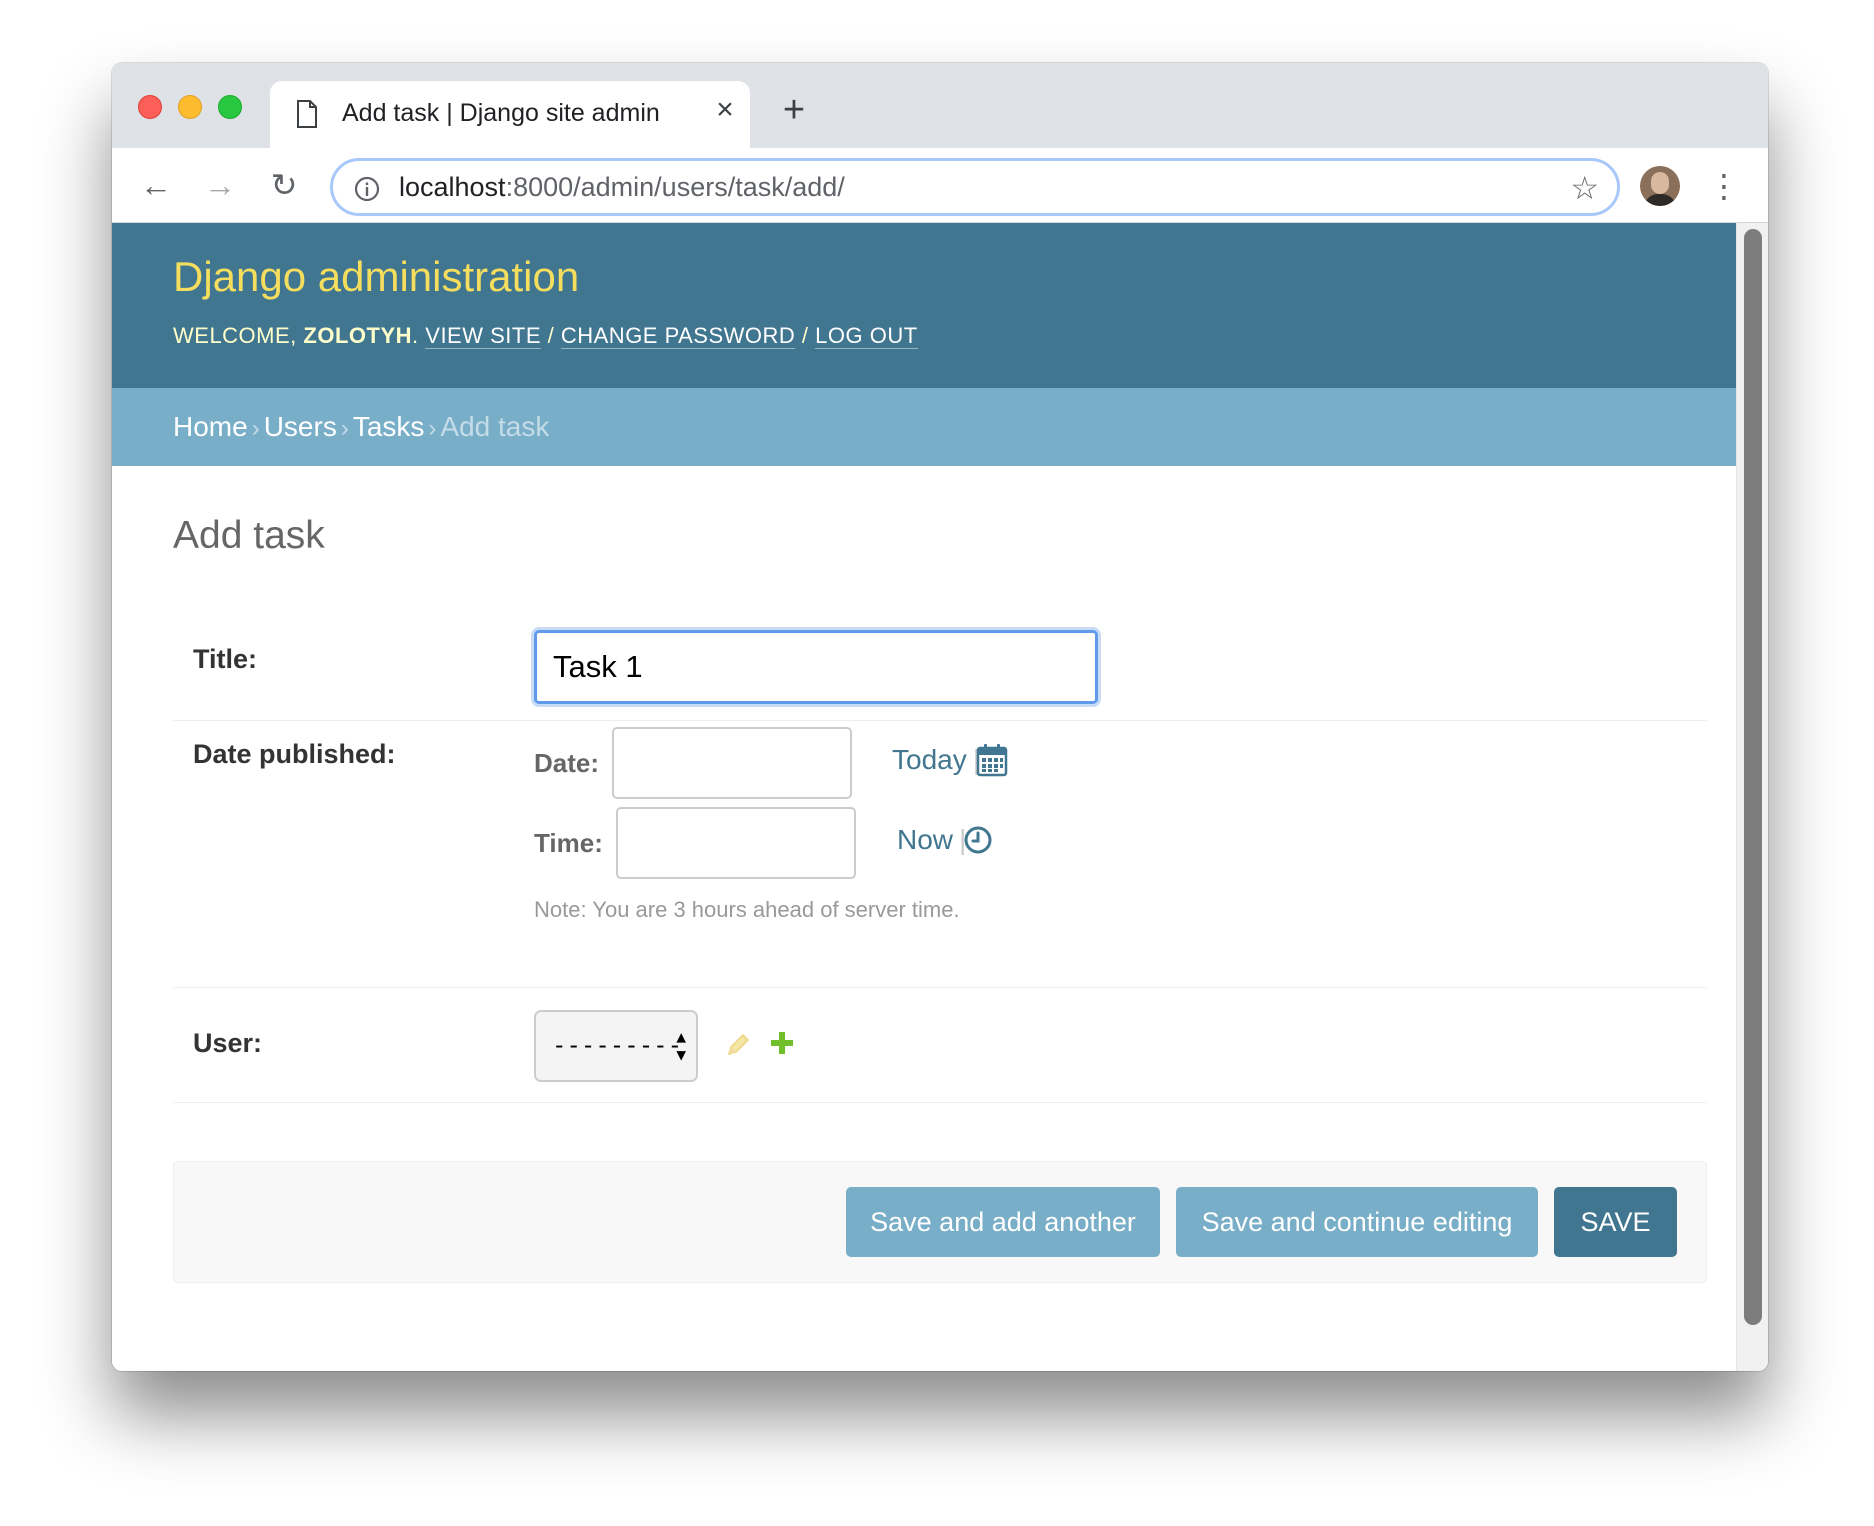 The width and height of the screenshot is (1874, 1526). Describe the element at coordinates (367, 191) in the screenshot. I see `info-icon` at that location.